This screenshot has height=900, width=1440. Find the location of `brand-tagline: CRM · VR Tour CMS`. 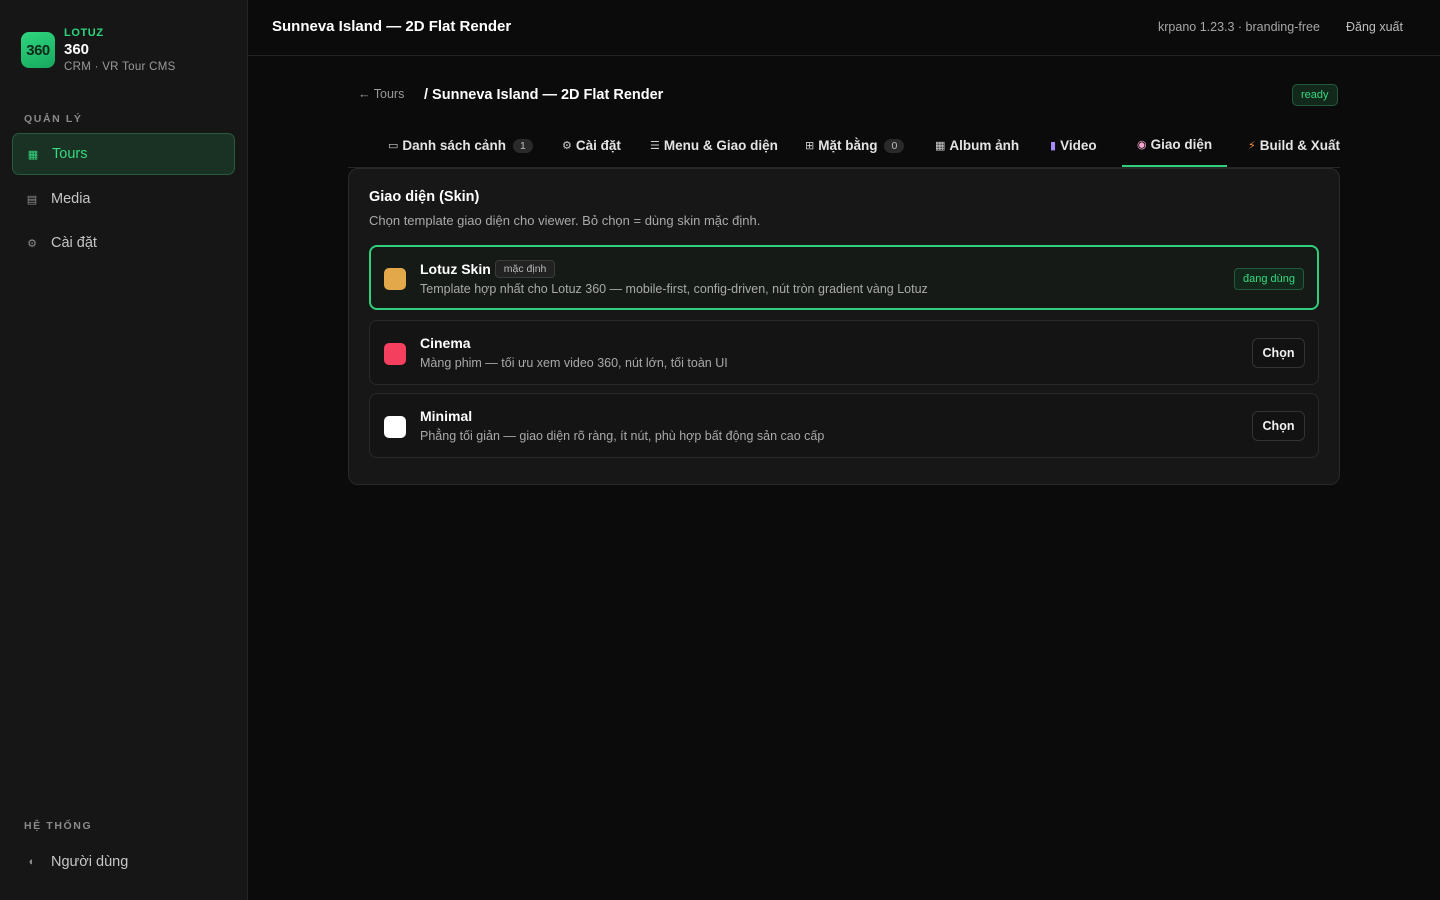

brand-tagline: CRM · VR Tour CMS is located at coordinates (120, 67).